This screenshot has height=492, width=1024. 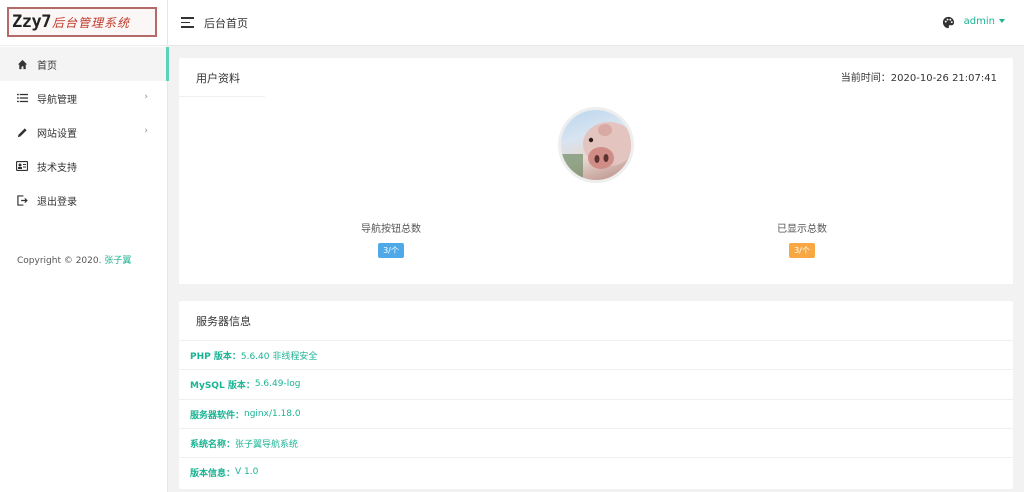 What do you see at coordinates (267, 444) in the screenshot?
I see `info-value: 张子翼导航系统` at bounding box center [267, 444].